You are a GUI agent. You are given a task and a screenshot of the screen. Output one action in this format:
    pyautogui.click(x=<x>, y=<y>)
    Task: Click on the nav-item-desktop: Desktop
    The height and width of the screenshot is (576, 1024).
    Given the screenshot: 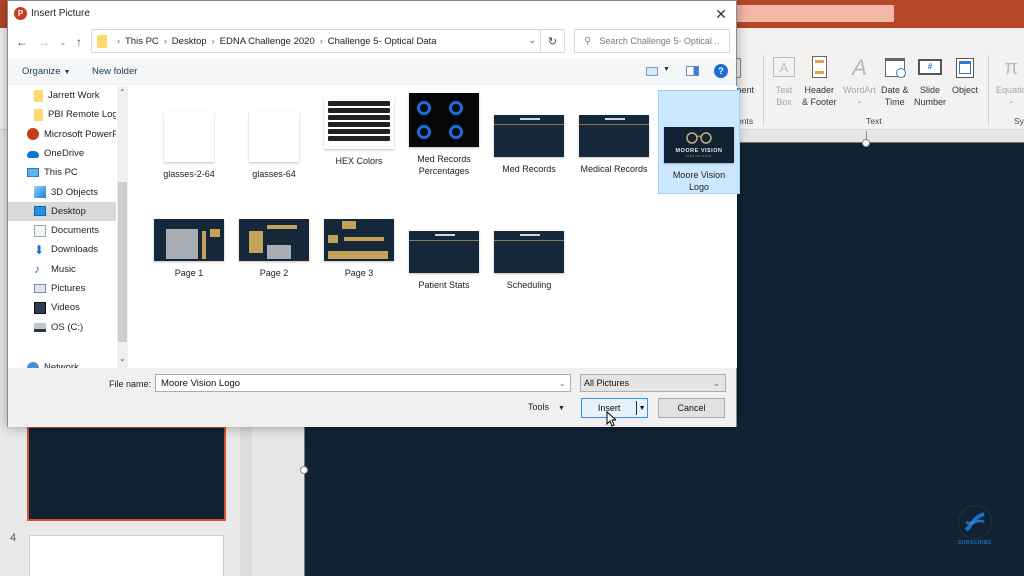 What is the action you would take?
    pyautogui.click(x=62, y=211)
    